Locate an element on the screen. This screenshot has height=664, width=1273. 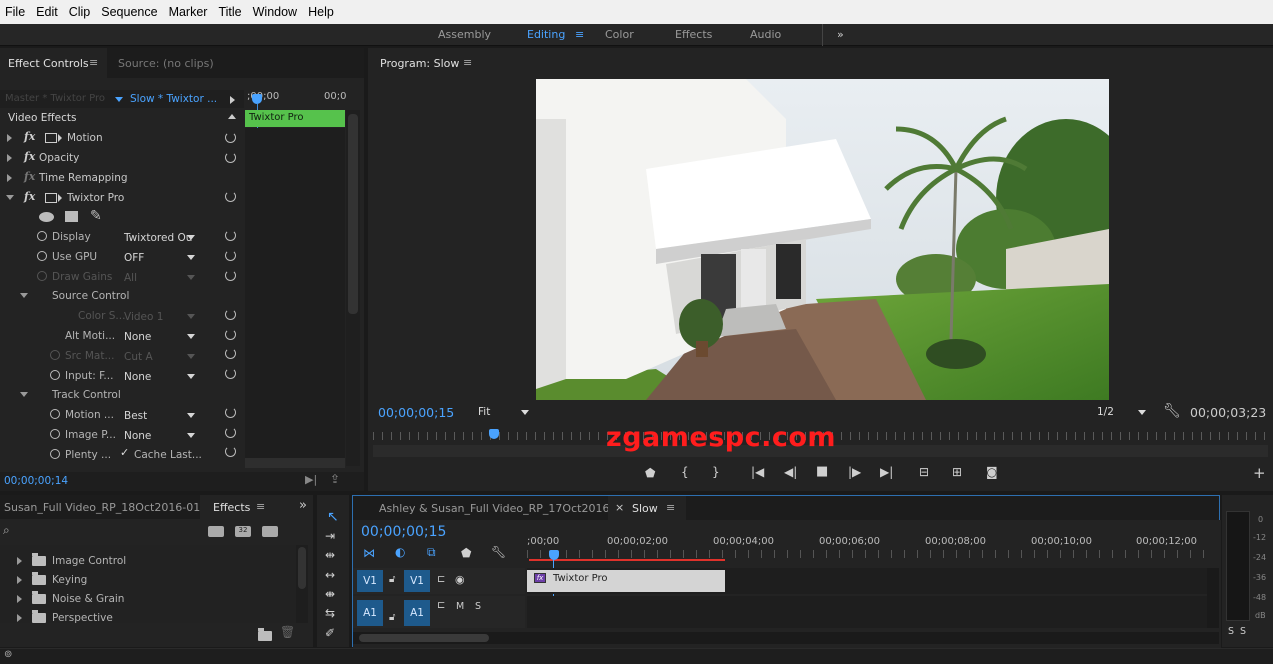
clip-dropdown-icon is located at coordinates (119, 99).